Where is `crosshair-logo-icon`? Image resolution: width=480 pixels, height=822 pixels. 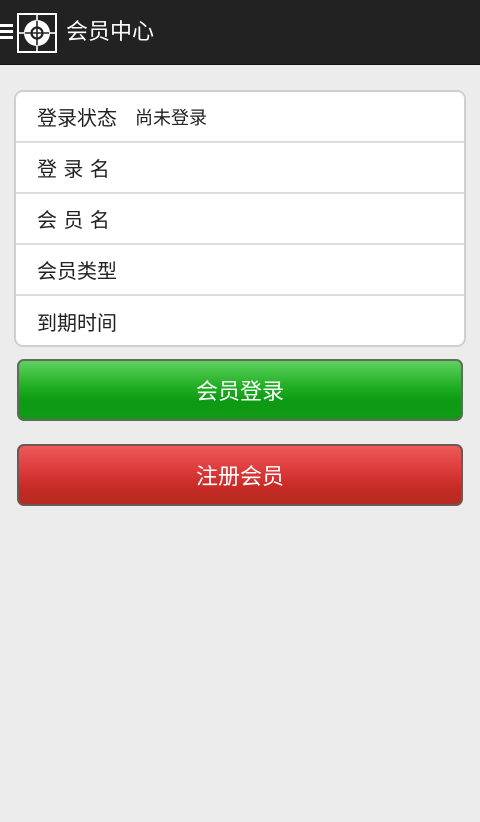
crosshair-logo-icon is located at coordinates (37, 33).